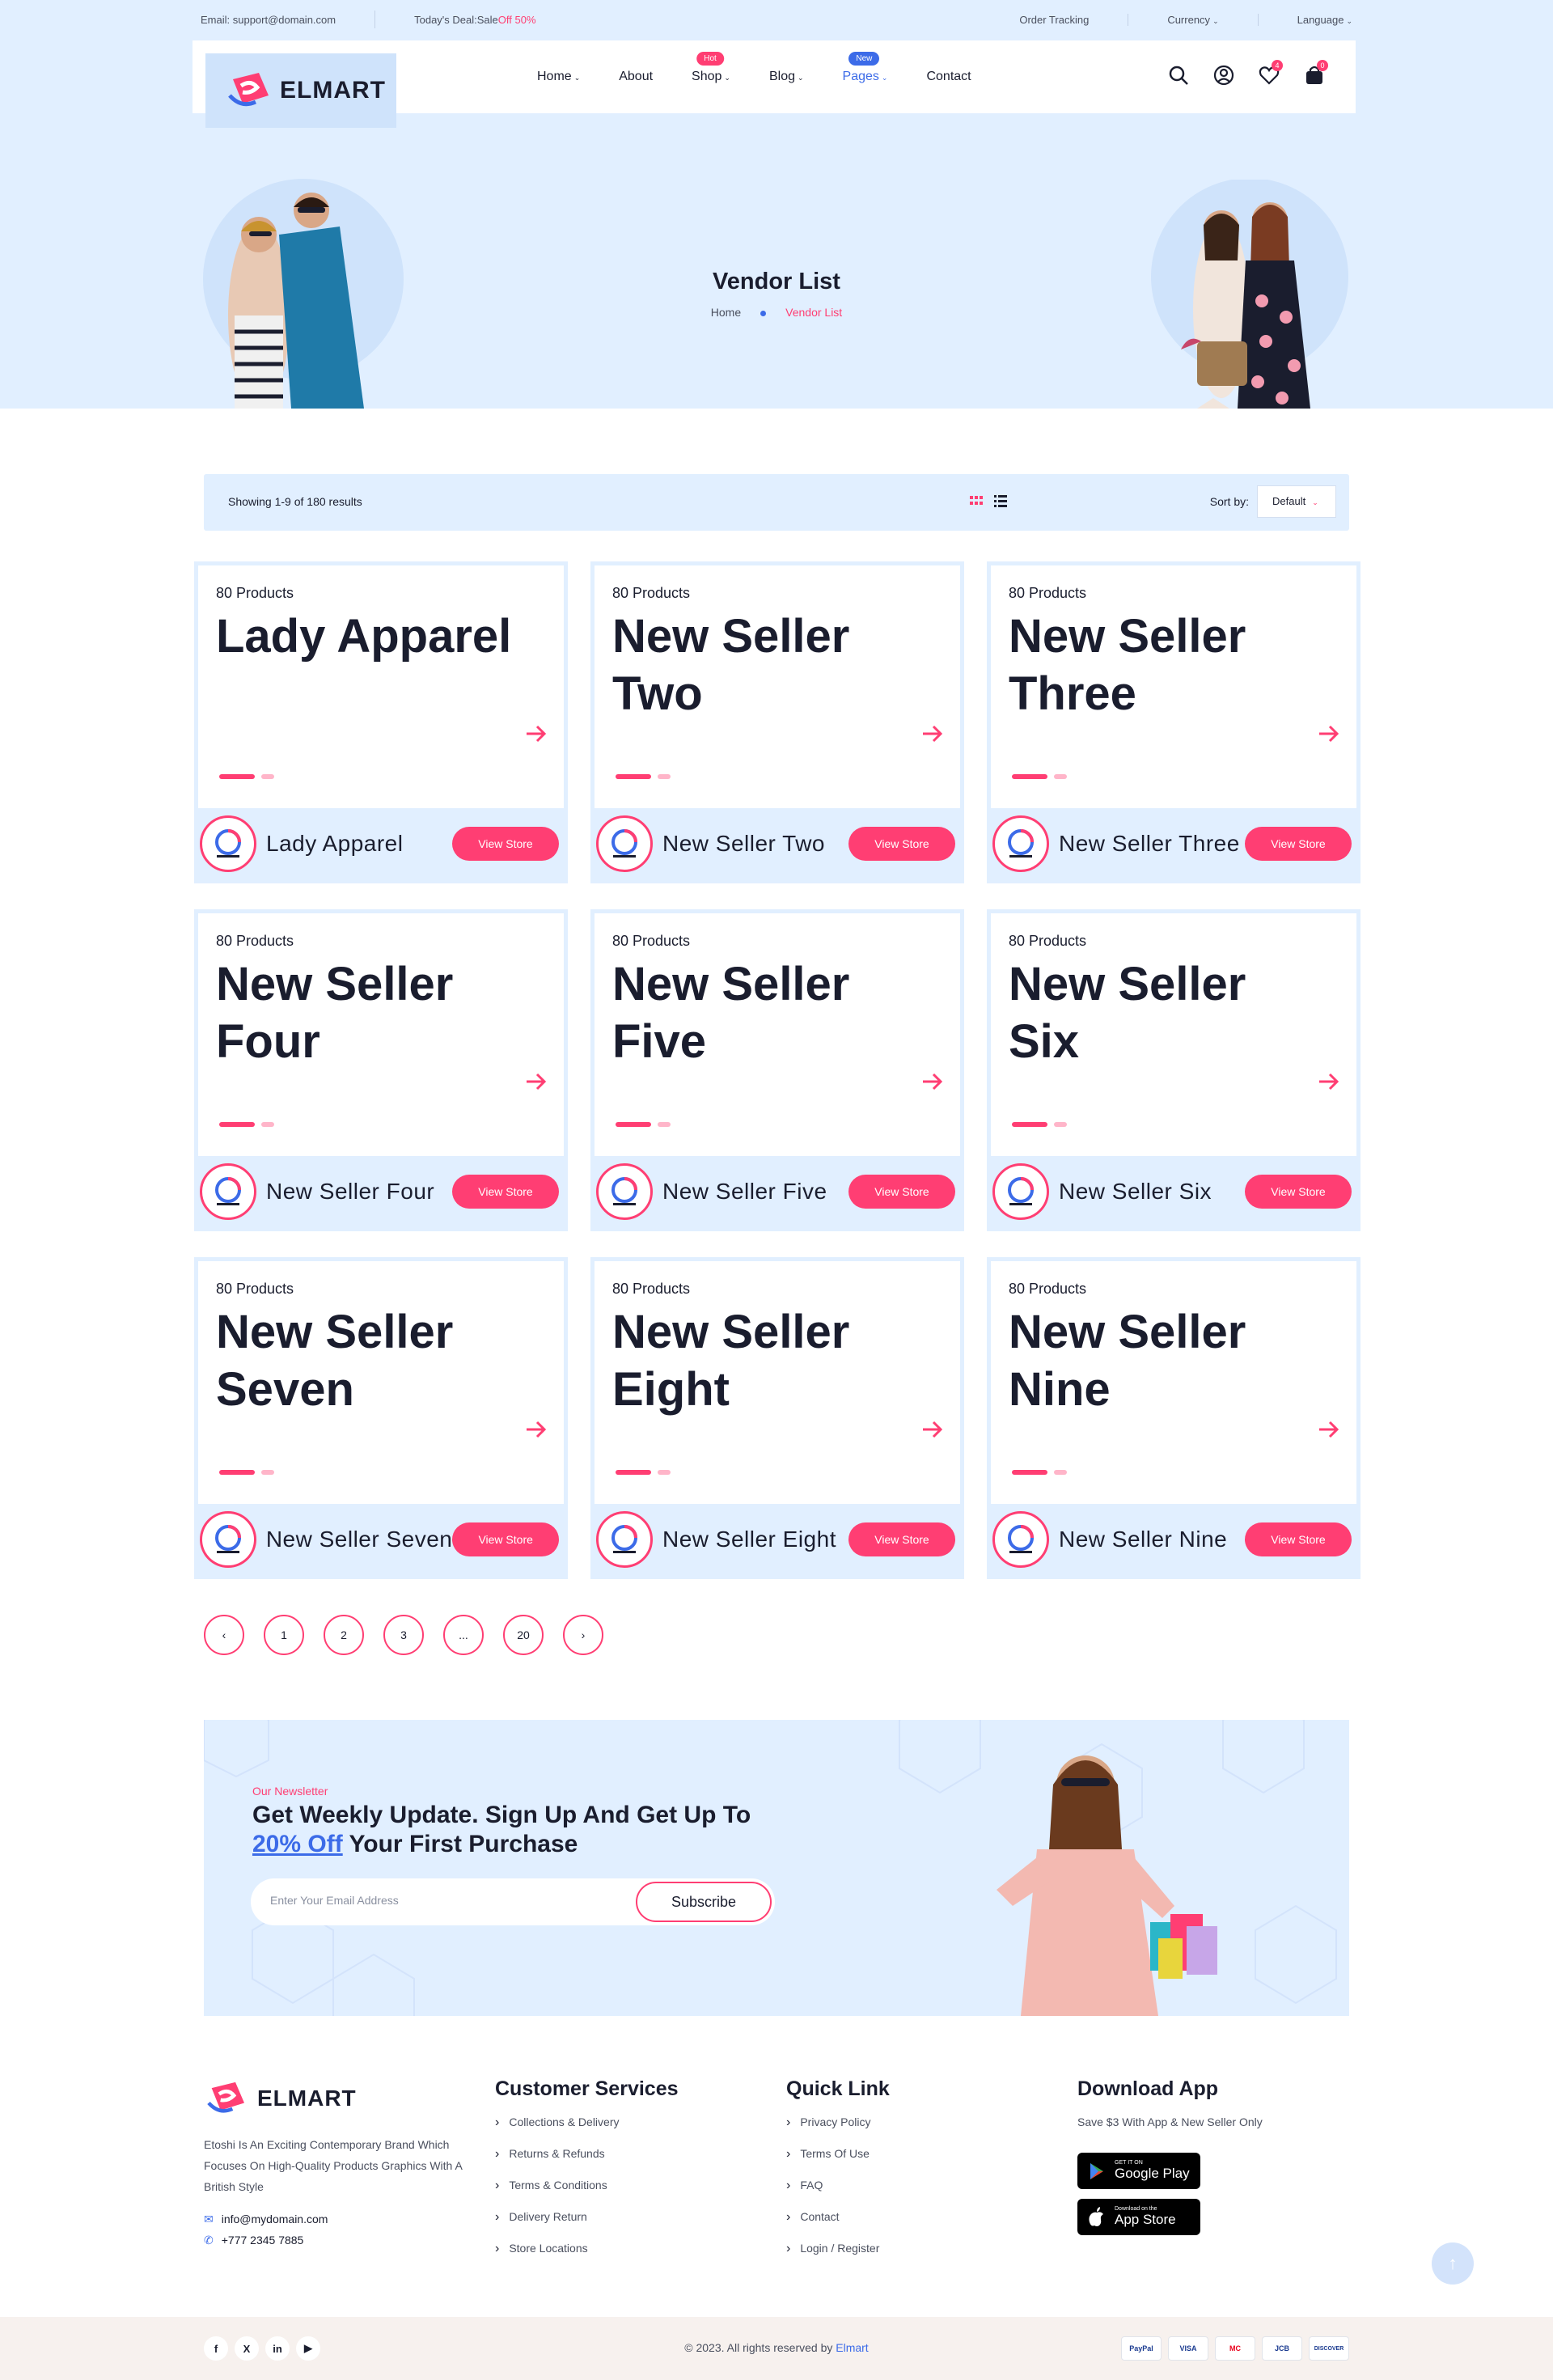  What do you see at coordinates (1178, 75) in the screenshot?
I see `search-icon` at bounding box center [1178, 75].